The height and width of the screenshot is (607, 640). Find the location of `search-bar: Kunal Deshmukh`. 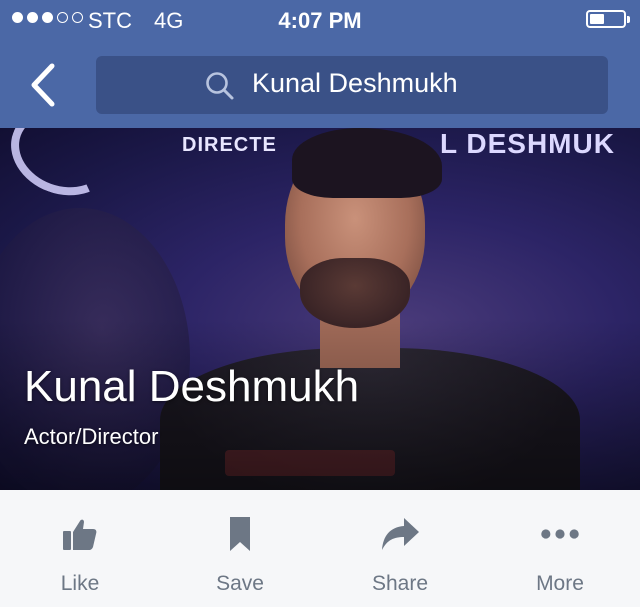

search-bar: Kunal Deshmukh is located at coordinates (352, 85).